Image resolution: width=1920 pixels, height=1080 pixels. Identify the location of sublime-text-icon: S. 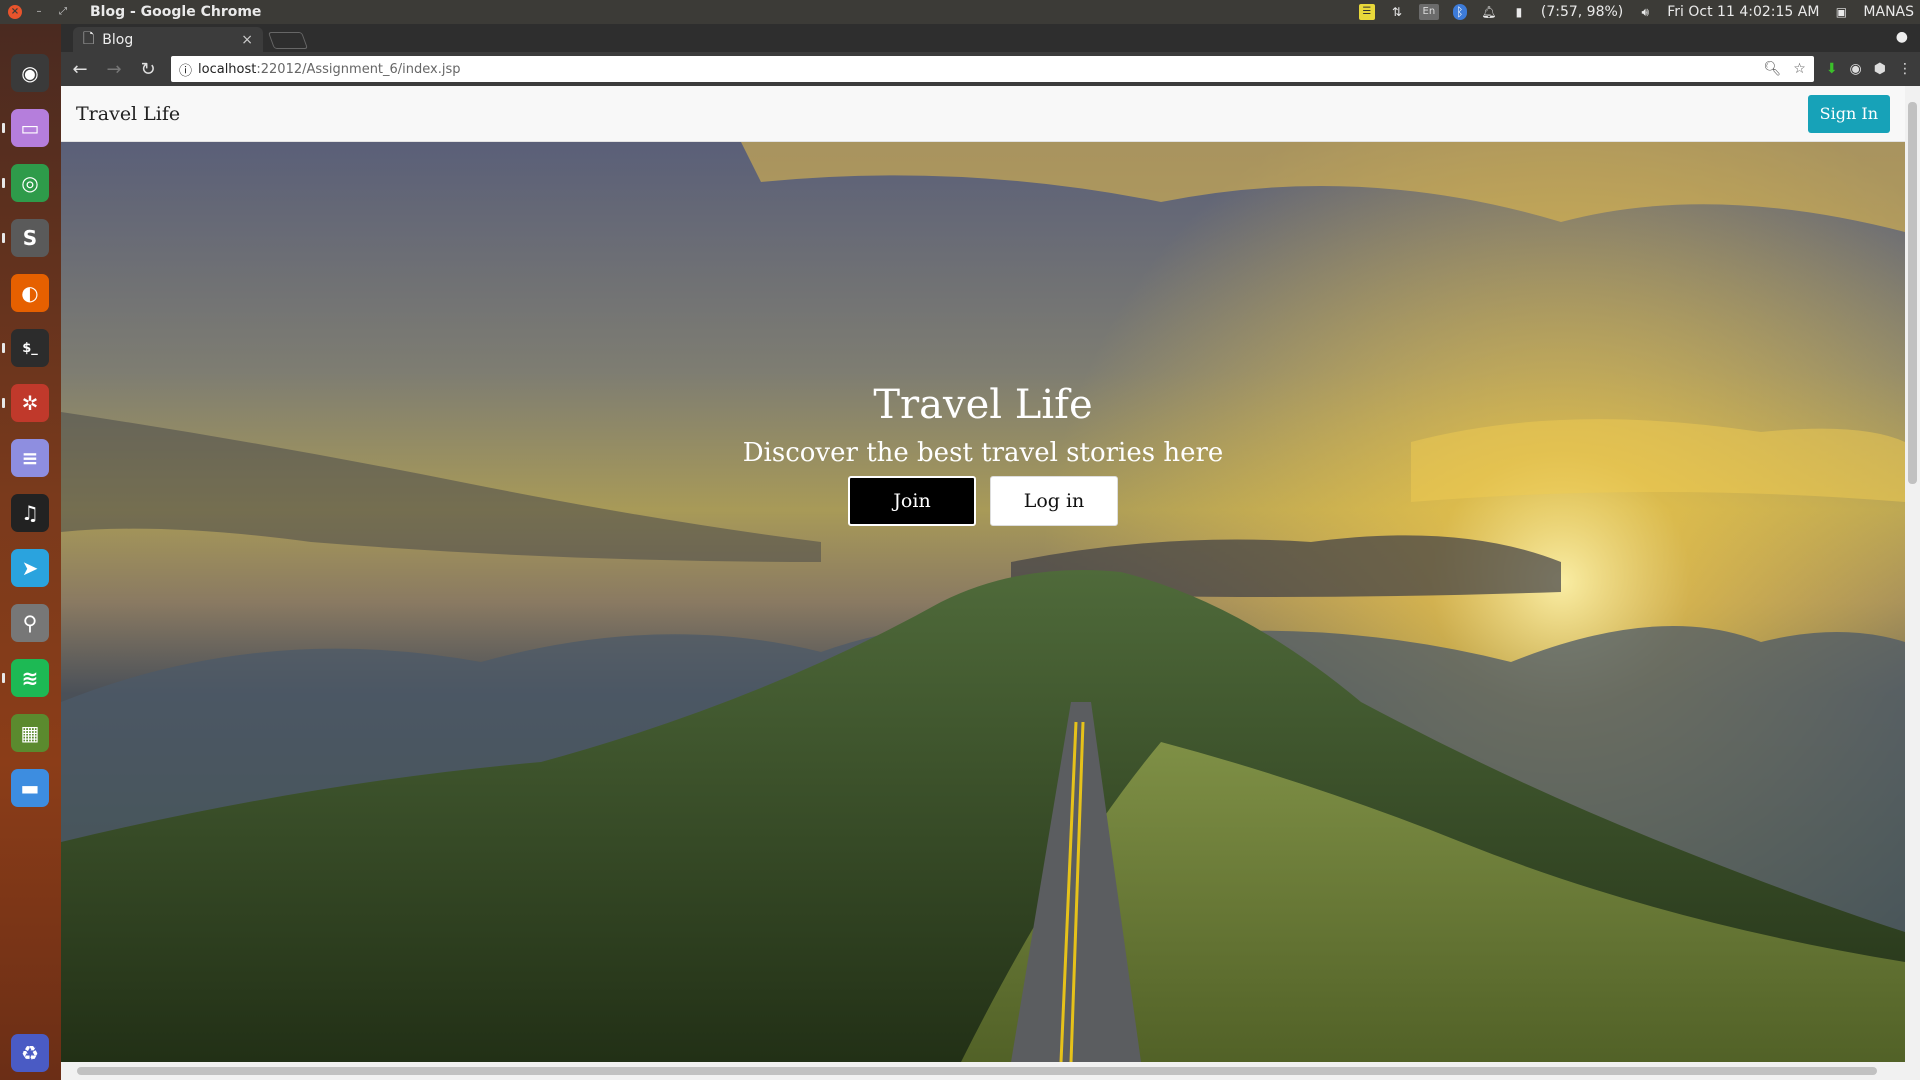
(30, 238).